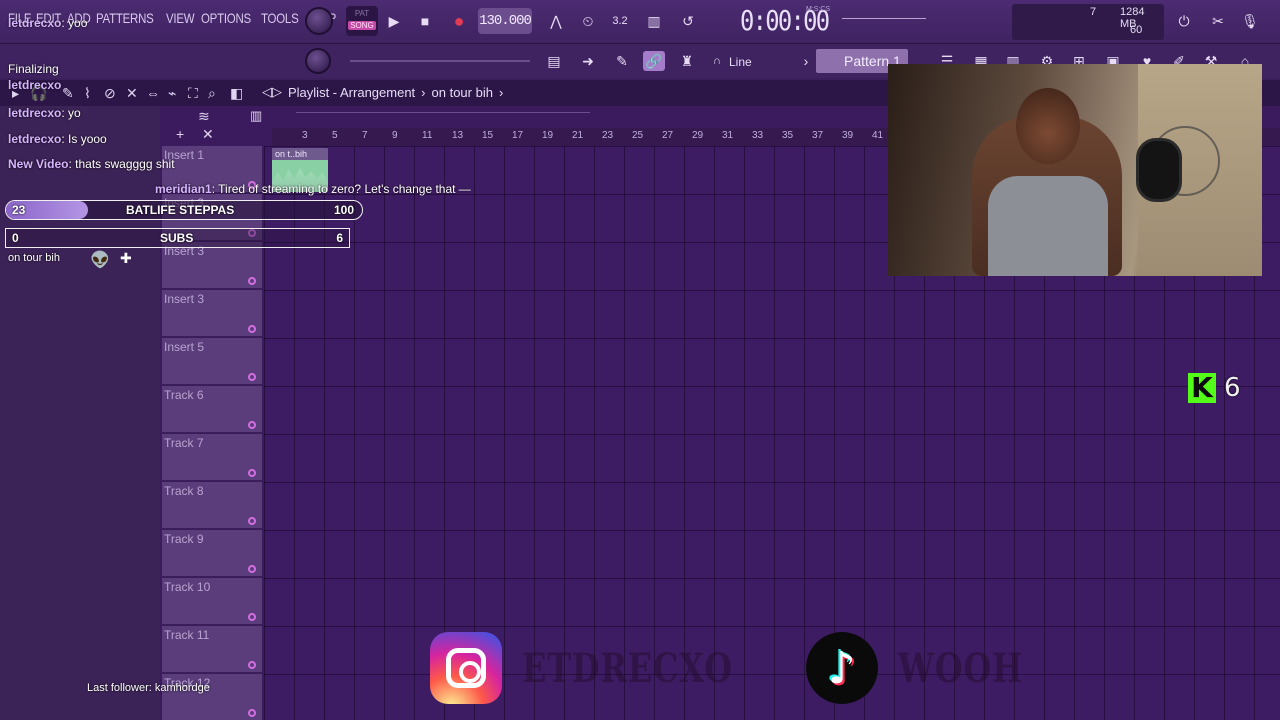  Describe the element at coordinates (1159, 170) in the screenshot. I see `studio-microphone` at that location.